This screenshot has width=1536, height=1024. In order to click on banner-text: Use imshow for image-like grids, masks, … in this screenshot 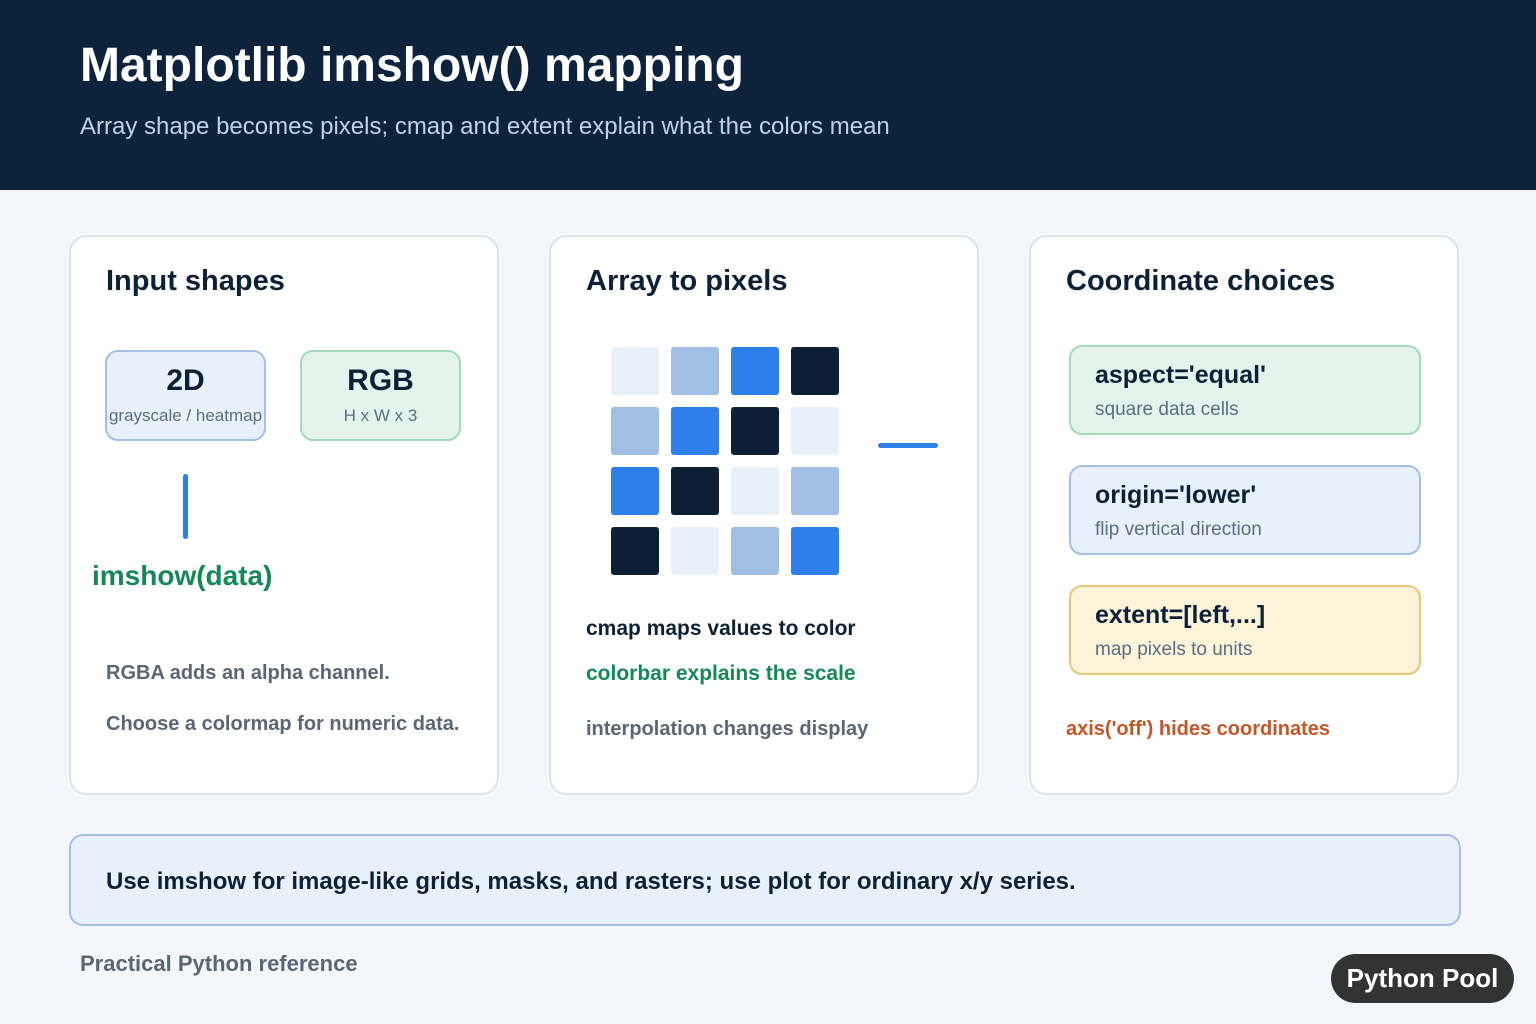, I will do `click(591, 881)`.